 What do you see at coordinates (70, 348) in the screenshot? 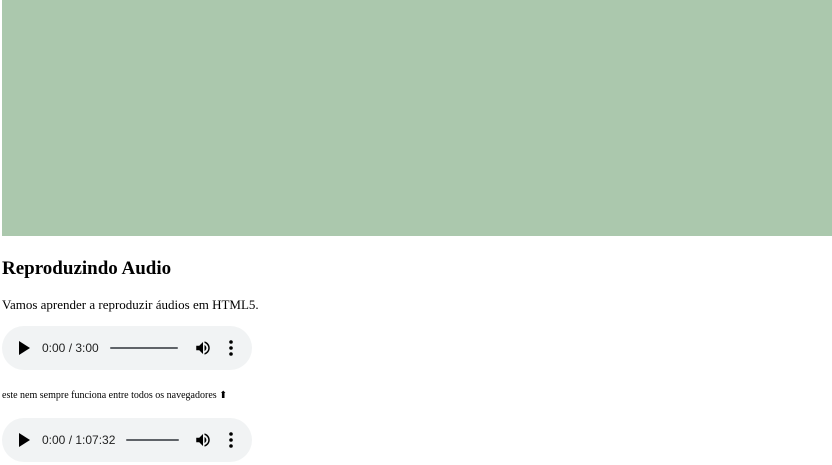
I see `time-display: 0:00 / 3:00` at bounding box center [70, 348].